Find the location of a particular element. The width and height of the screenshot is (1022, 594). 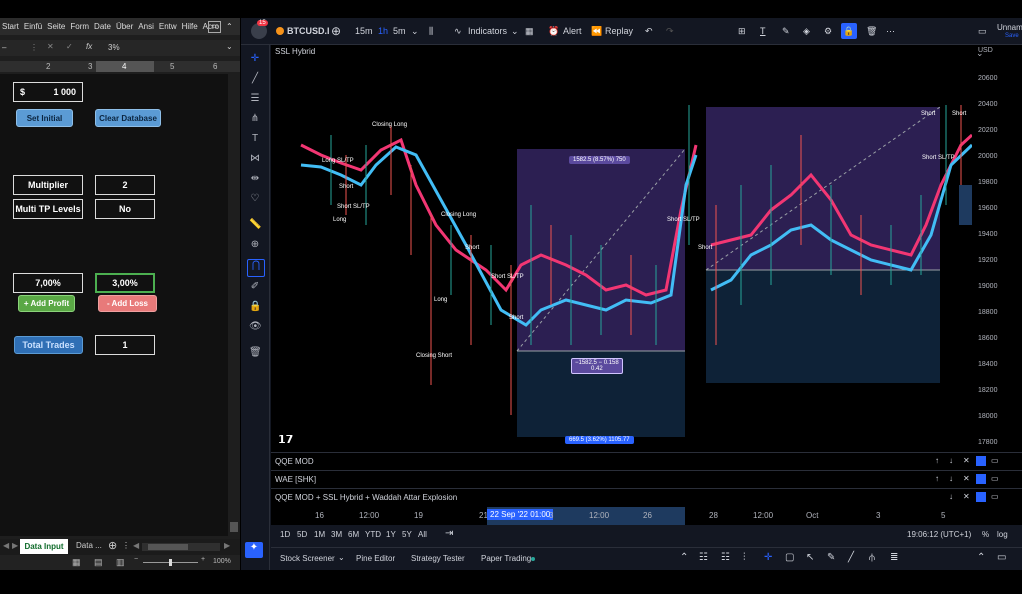

trendline-icon: ╱ is located at coordinates (255, 79).